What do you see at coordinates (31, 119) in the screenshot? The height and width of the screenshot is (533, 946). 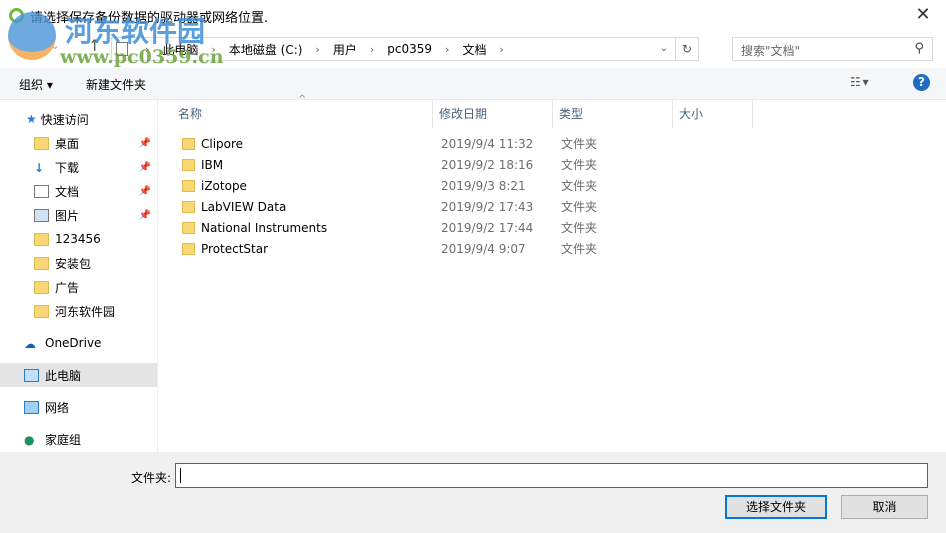 I see `star-icon: ★` at bounding box center [31, 119].